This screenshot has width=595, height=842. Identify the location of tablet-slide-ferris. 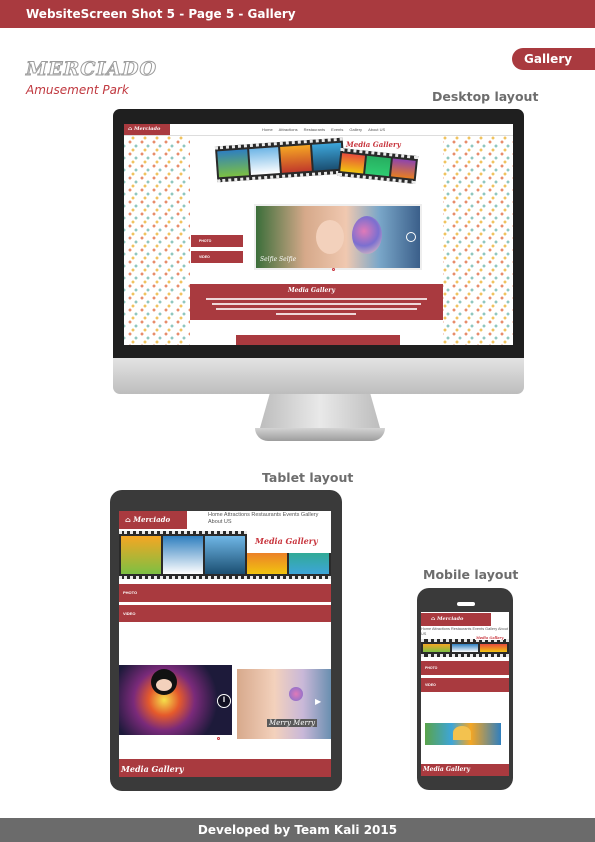
(175, 700).